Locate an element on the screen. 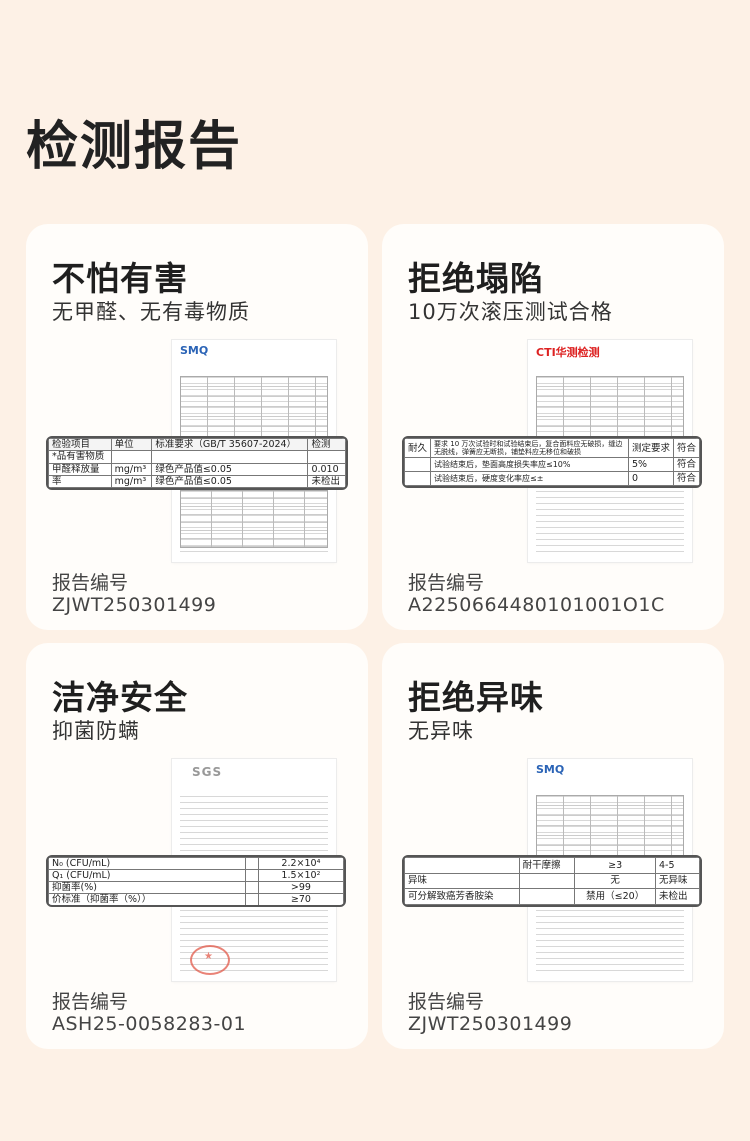 Image resolution: width=750 pixels, height=1141 pixels. table-row: 价标准（抑菌率（%）） ≥70 is located at coordinates (196, 899).